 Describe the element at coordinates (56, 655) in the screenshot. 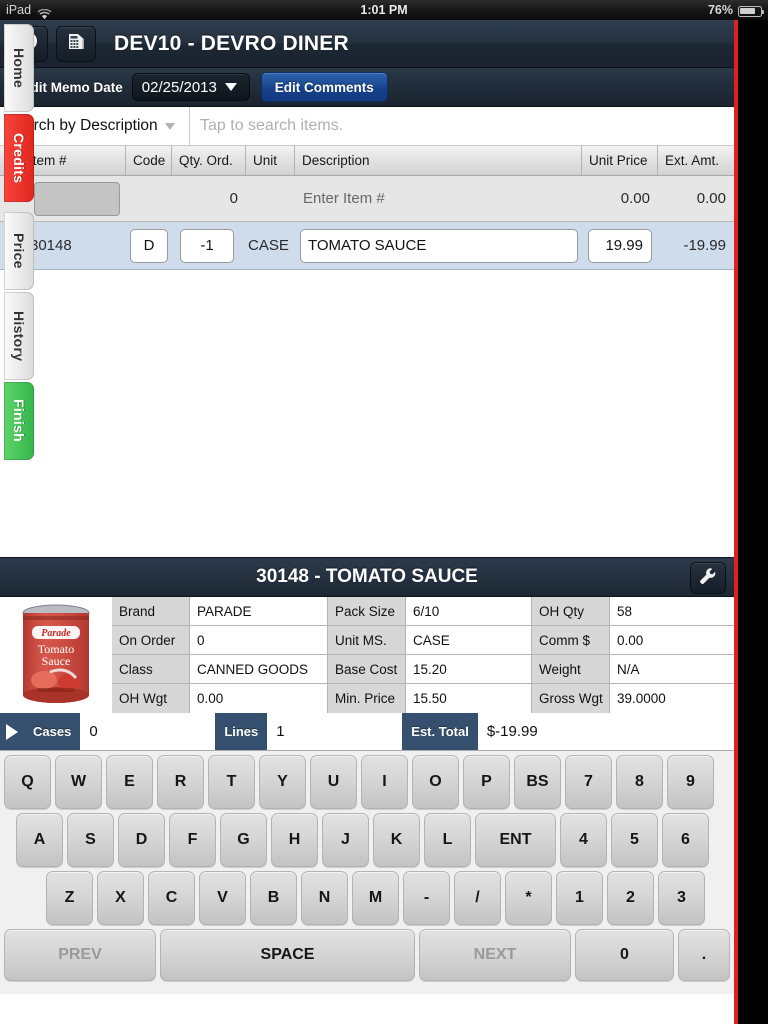

I see `product-image: Parade Tomato Sauce` at that location.